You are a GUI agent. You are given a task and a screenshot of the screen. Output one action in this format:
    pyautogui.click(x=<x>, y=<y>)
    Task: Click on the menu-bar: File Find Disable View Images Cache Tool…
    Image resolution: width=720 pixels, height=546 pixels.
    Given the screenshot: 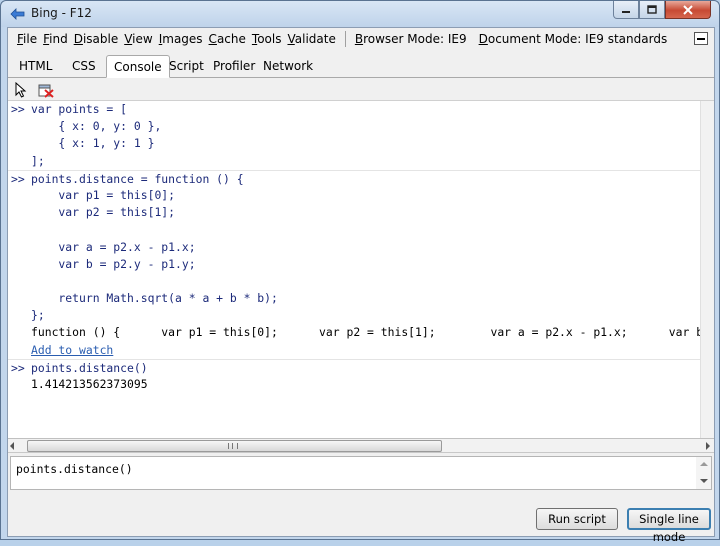 What is the action you would take?
    pyautogui.click(x=361, y=39)
    